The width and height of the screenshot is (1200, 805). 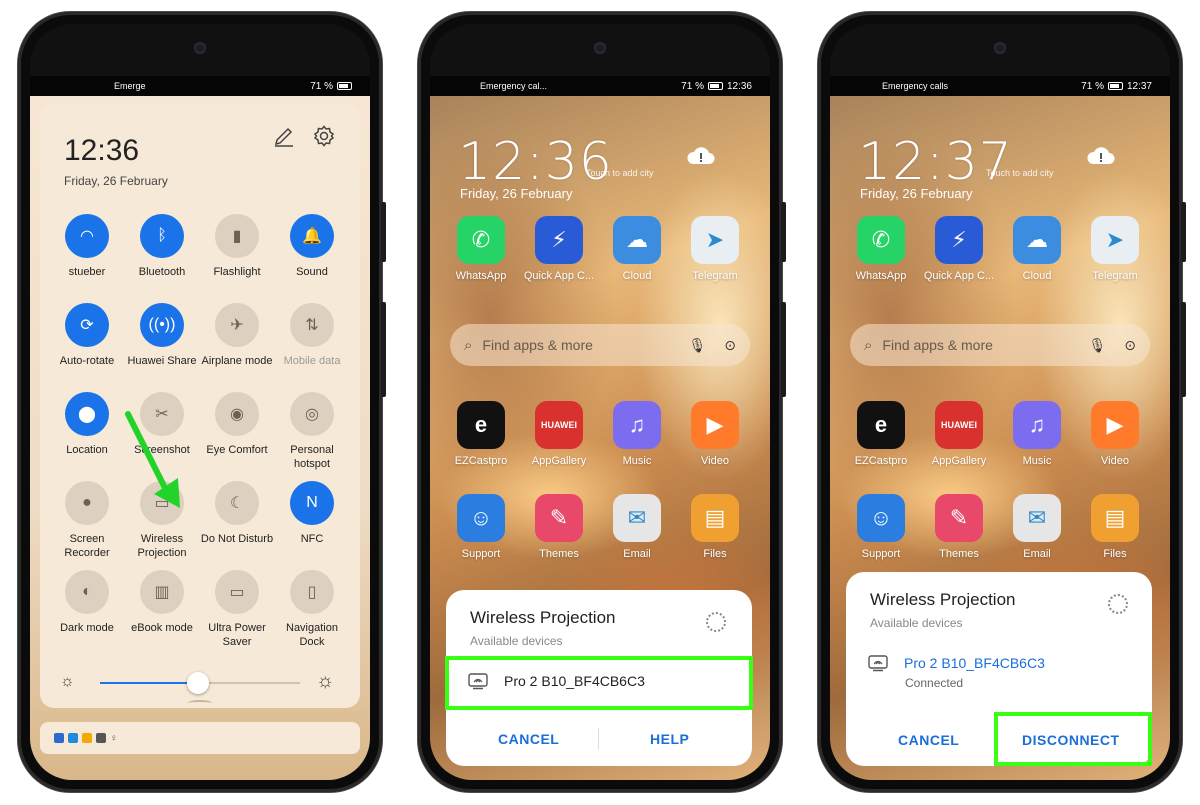 I want to click on tile-ultra-power-saver: ▭ Ultra Power Saver, so click(x=237, y=609).